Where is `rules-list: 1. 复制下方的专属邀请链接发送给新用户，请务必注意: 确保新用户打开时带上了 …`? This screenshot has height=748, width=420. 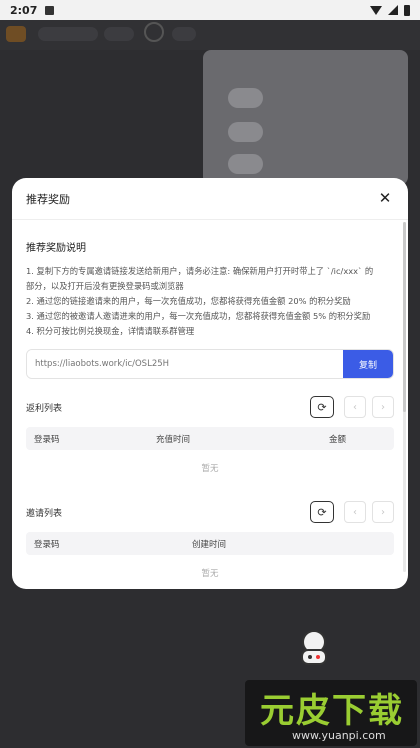
rules-list: 1. 复制下方的专属邀请链接发送给新用户，请务必注意: 确保新用户打开时带上了 … is located at coordinates (210, 301).